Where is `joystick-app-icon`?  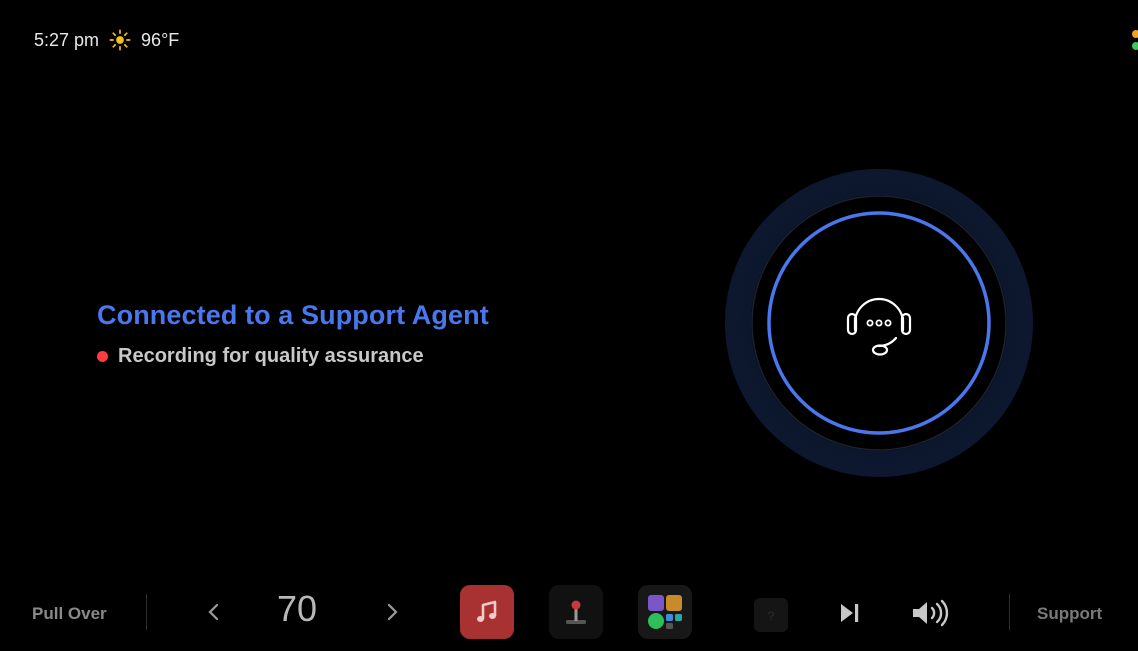 joystick-app-icon is located at coordinates (576, 612).